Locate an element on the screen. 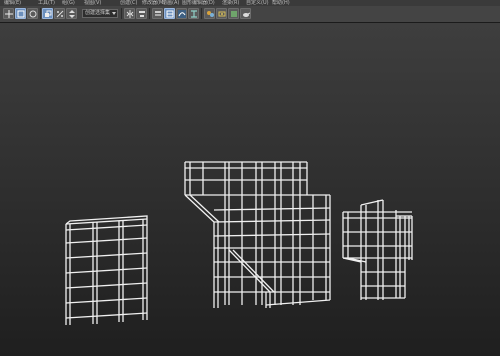  rendered-frame-button is located at coordinates (233, 13).